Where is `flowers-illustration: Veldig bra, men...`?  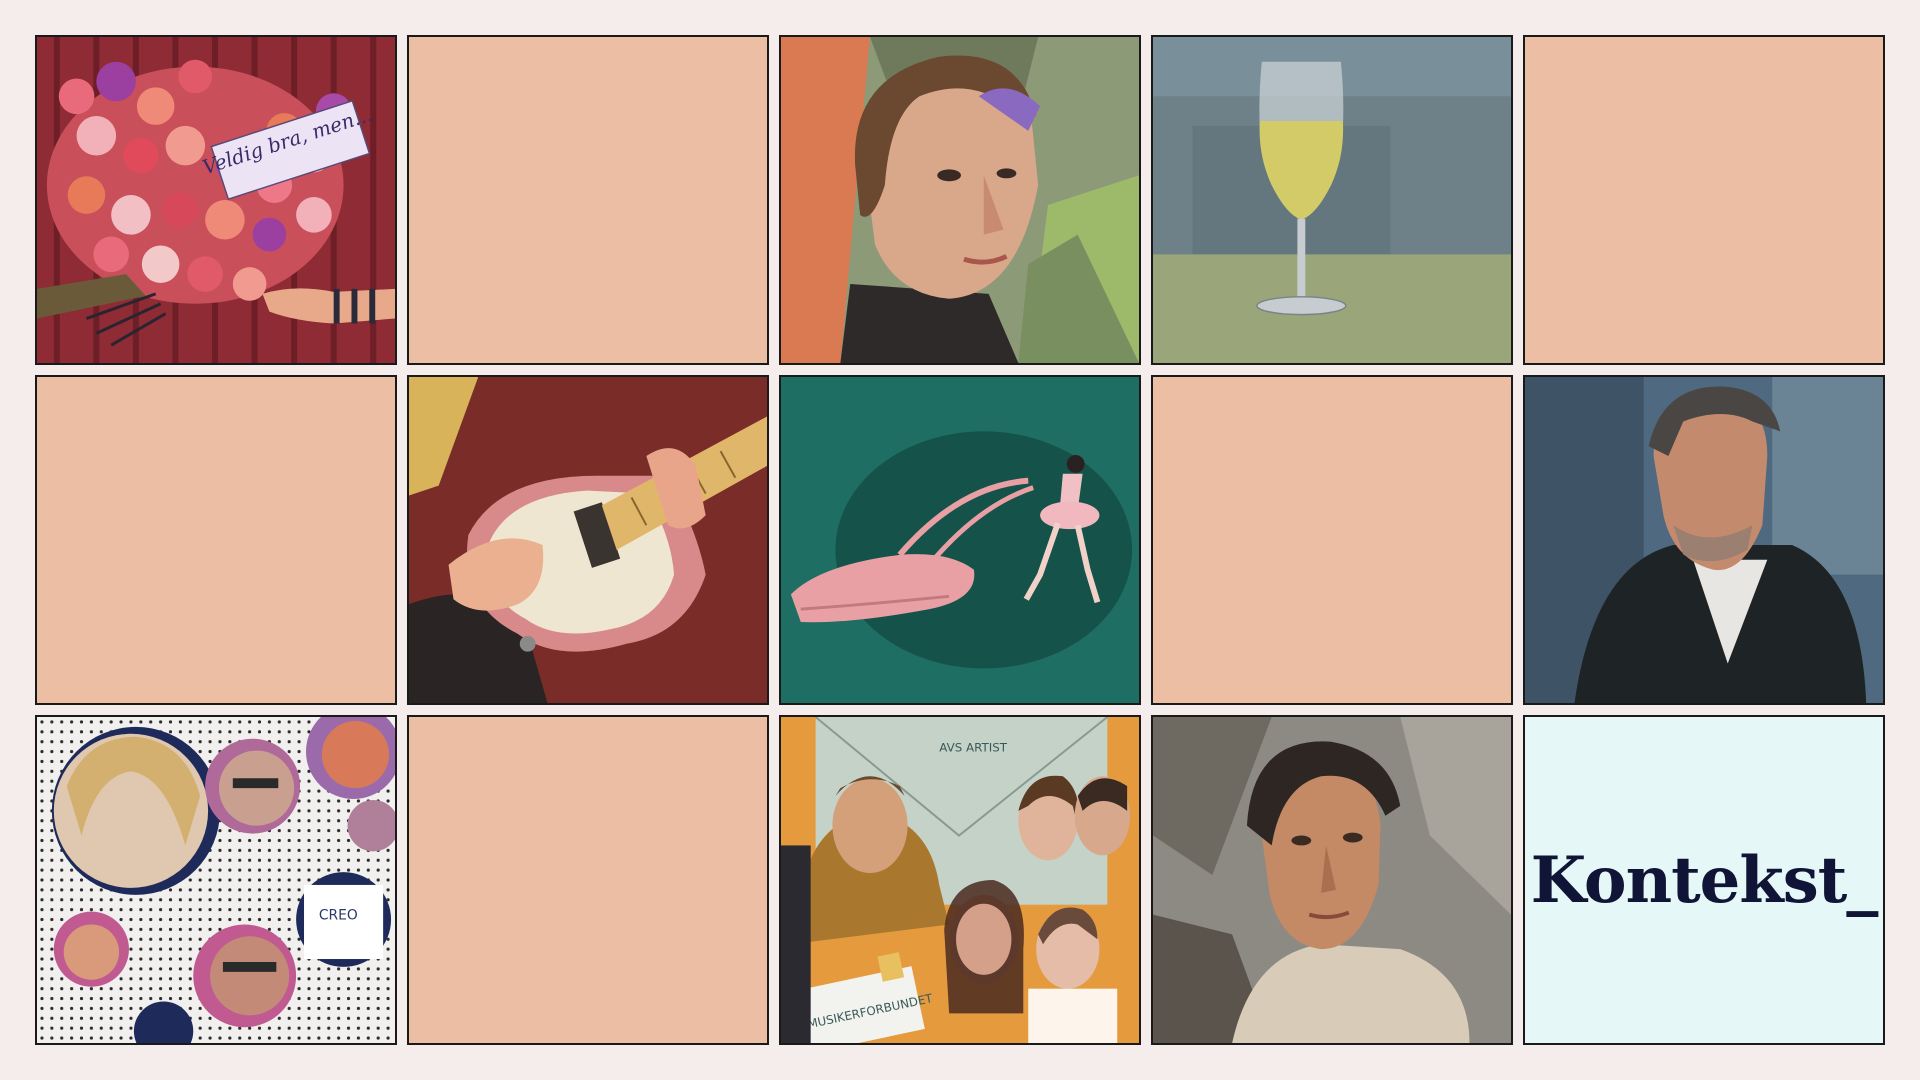
flowers-illustration: Veldig bra, men... is located at coordinates (216, 200).